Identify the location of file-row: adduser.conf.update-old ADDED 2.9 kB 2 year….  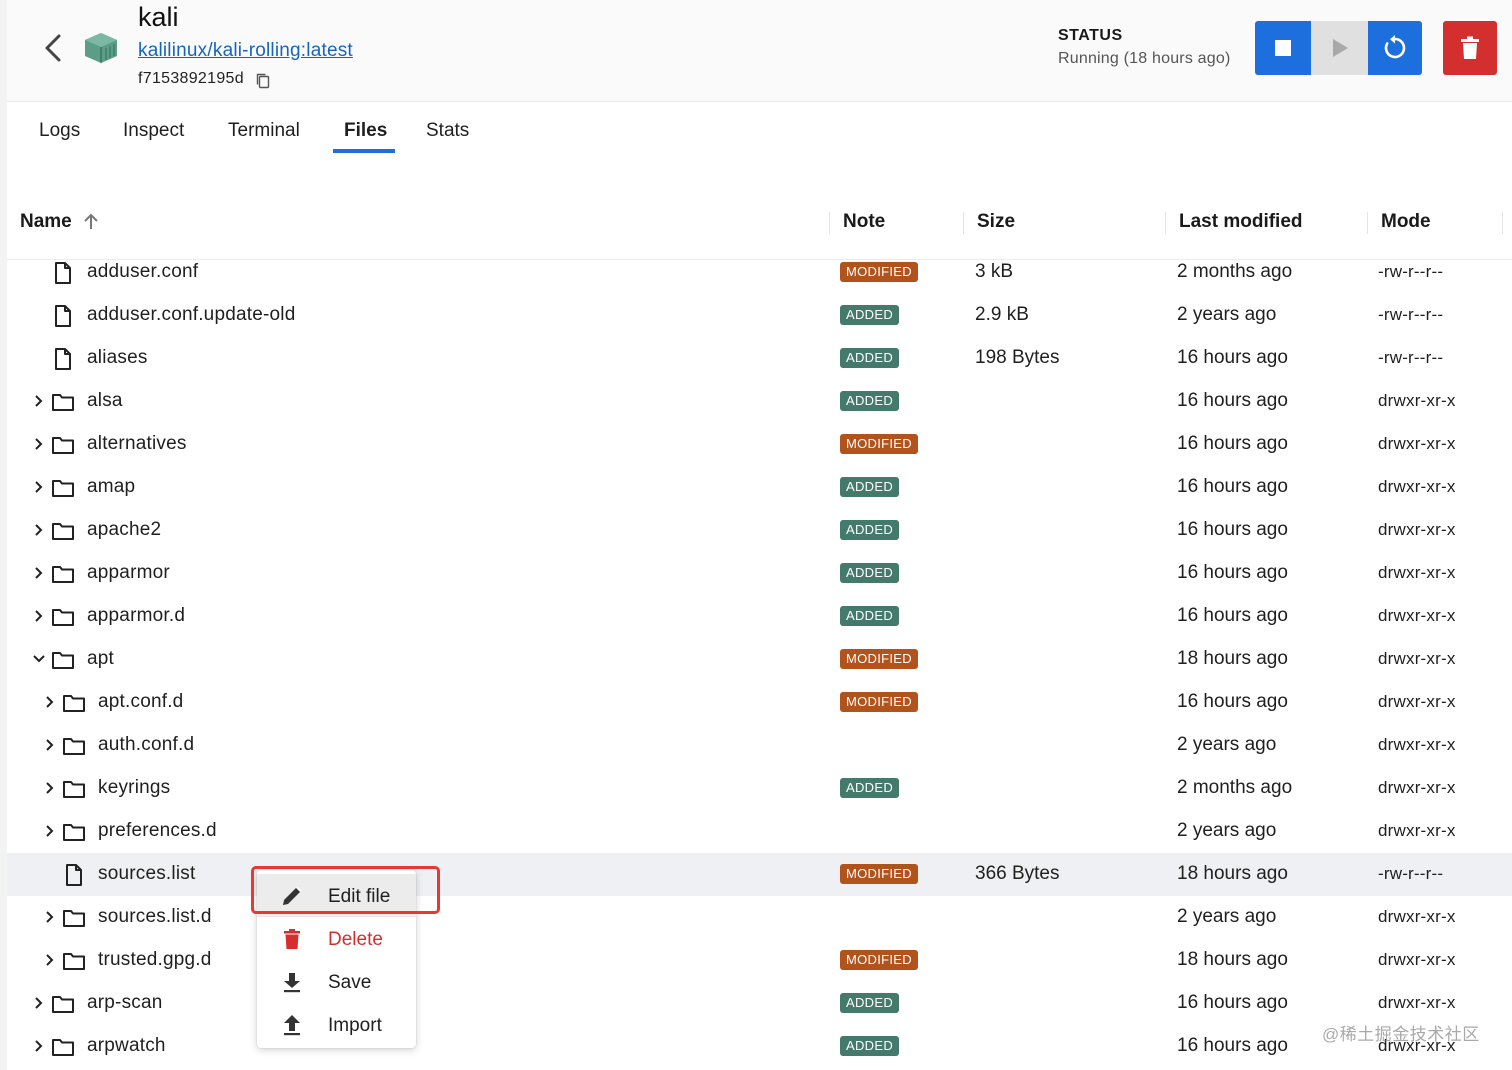
(759, 315).